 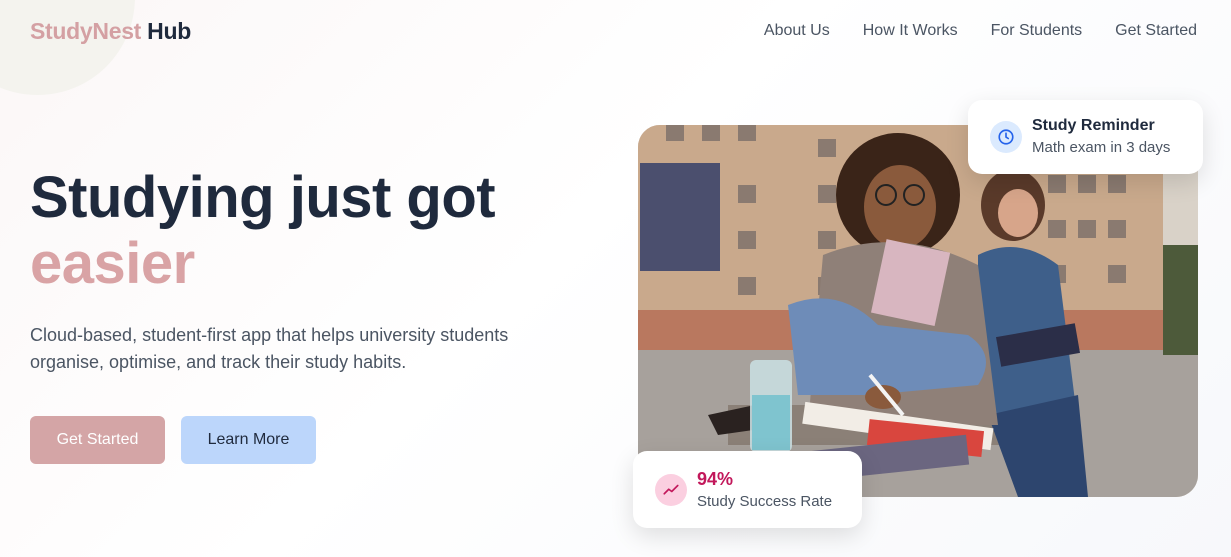 What do you see at coordinates (1093, 125) in the screenshot?
I see `reminder-title: Study Reminder` at bounding box center [1093, 125].